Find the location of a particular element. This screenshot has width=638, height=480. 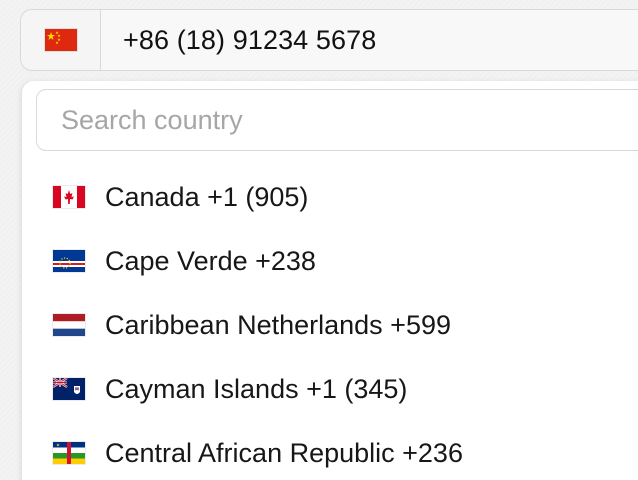

country-option-cayman-islands: Cayman Islands +1 (345) is located at coordinates (330, 389).